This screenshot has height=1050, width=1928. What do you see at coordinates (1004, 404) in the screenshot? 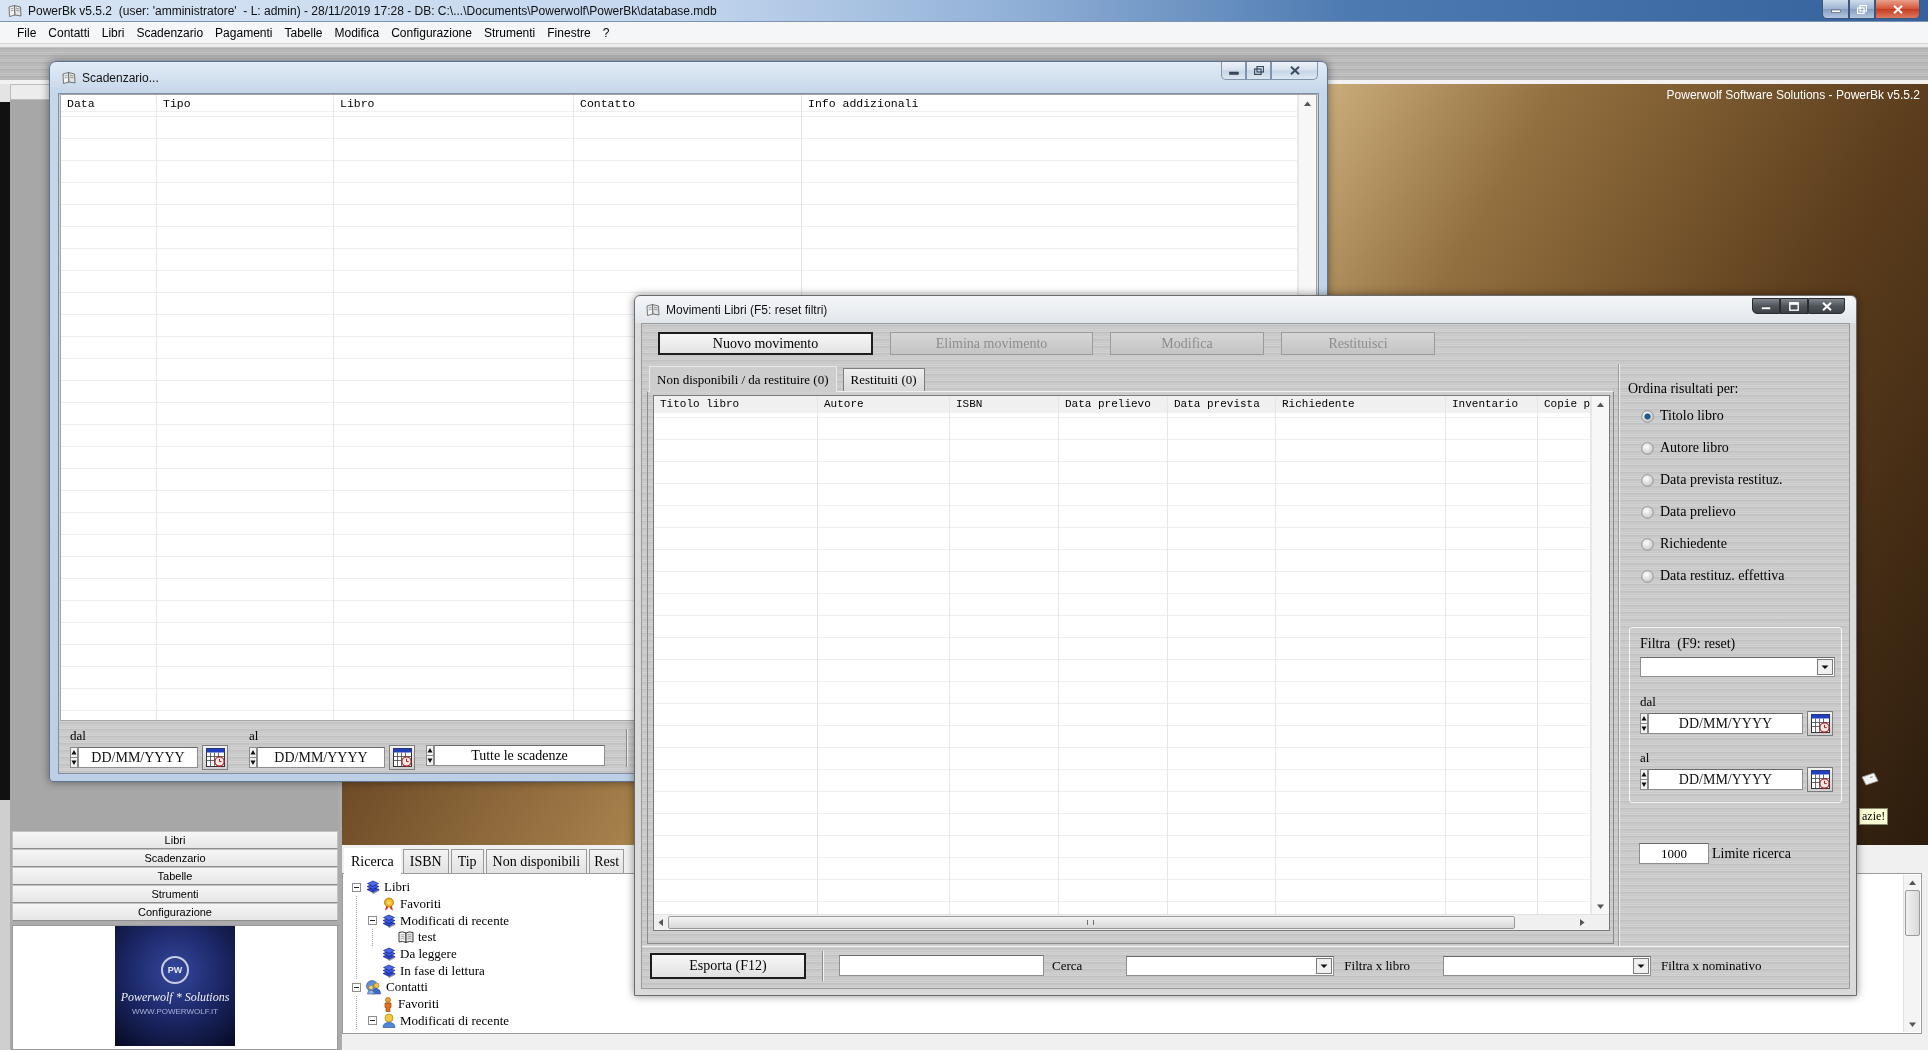
I see `column-header: ISBN` at bounding box center [1004, 404].